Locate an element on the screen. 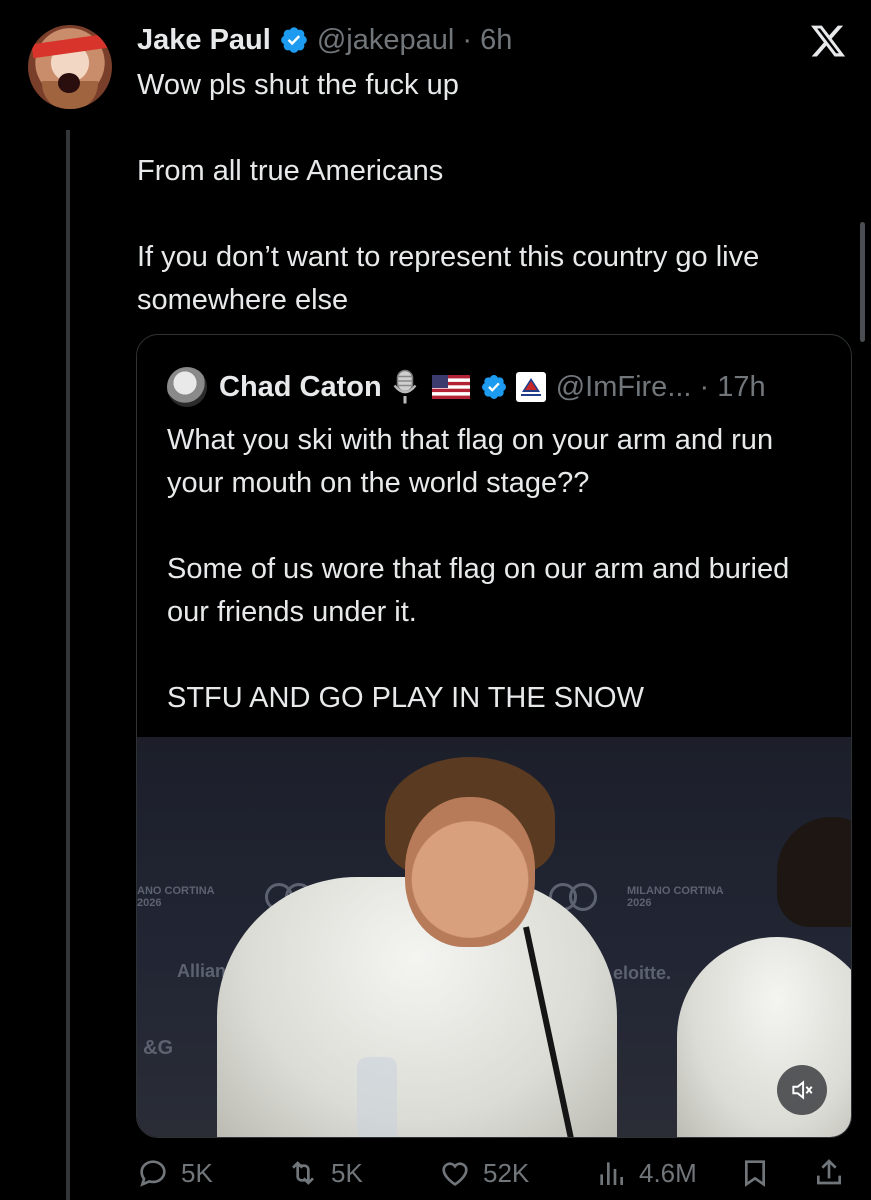 The image size is (871, 1200). quote-header: Chad Caton @ImFire... · 17h is located at coordinates (466, 387).